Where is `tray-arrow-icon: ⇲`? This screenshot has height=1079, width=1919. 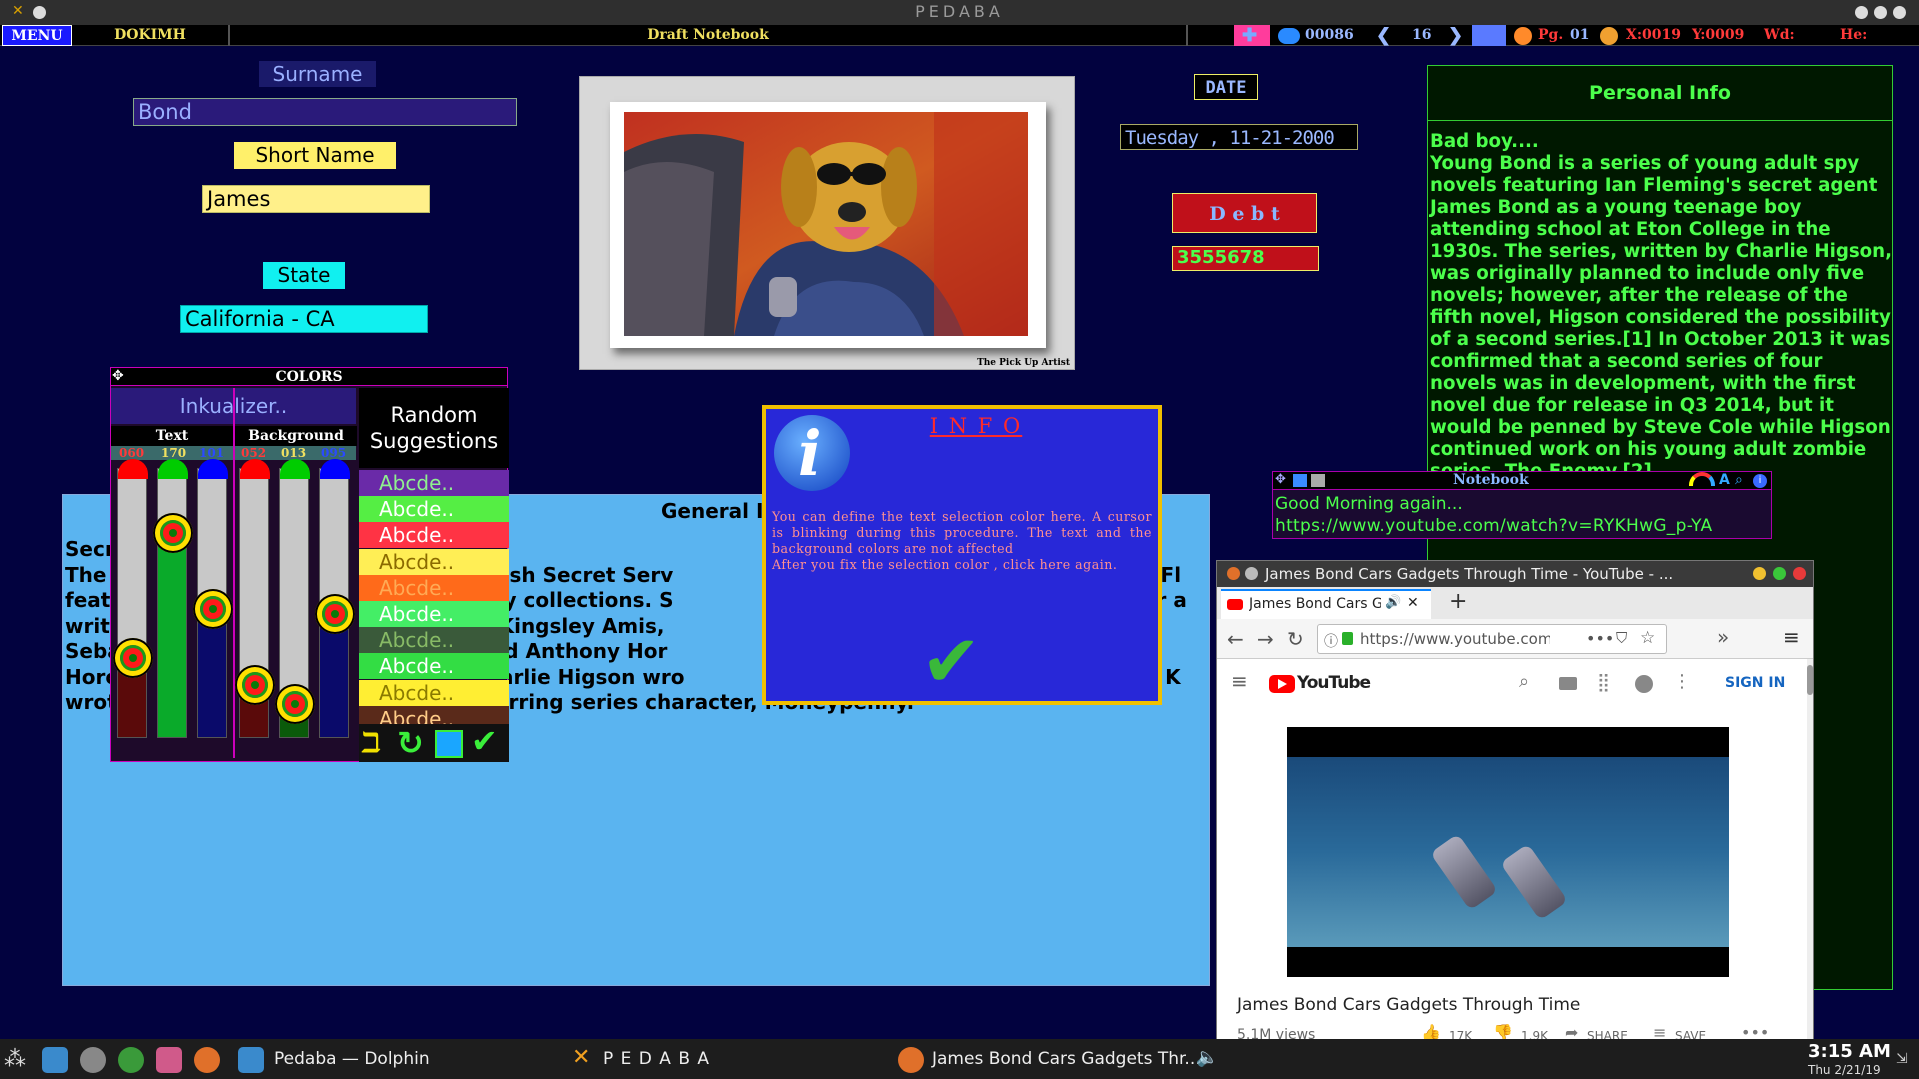 tray-arrow-icon: ⇲ is located at coordinates (1902, 1059).